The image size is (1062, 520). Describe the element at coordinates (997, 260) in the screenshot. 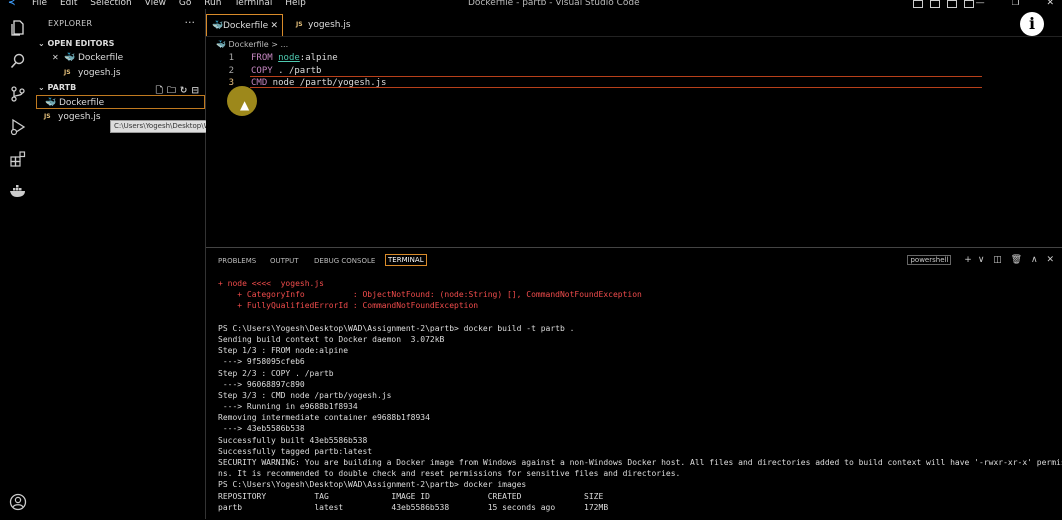

I see `split-terminal-icon: ◫` at that location.